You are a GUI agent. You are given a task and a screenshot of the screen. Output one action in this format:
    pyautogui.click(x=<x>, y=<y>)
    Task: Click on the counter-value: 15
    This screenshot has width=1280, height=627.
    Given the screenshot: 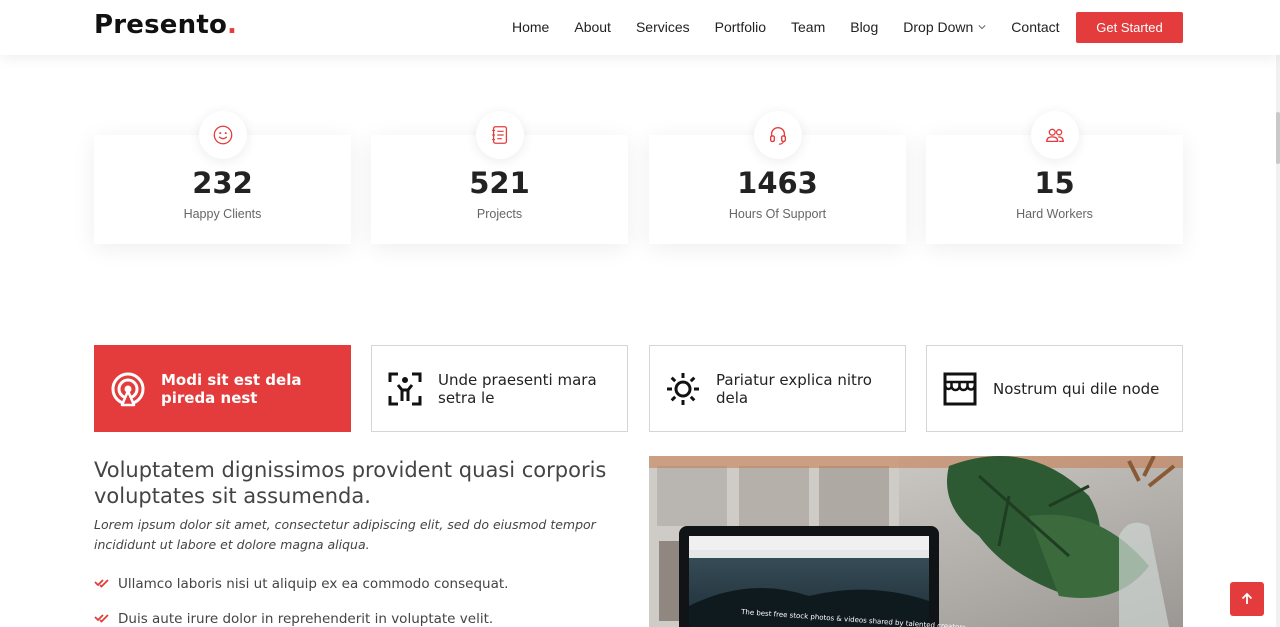 What is the action you would take?
    pyautogui.click(x=1054, y=183)
    